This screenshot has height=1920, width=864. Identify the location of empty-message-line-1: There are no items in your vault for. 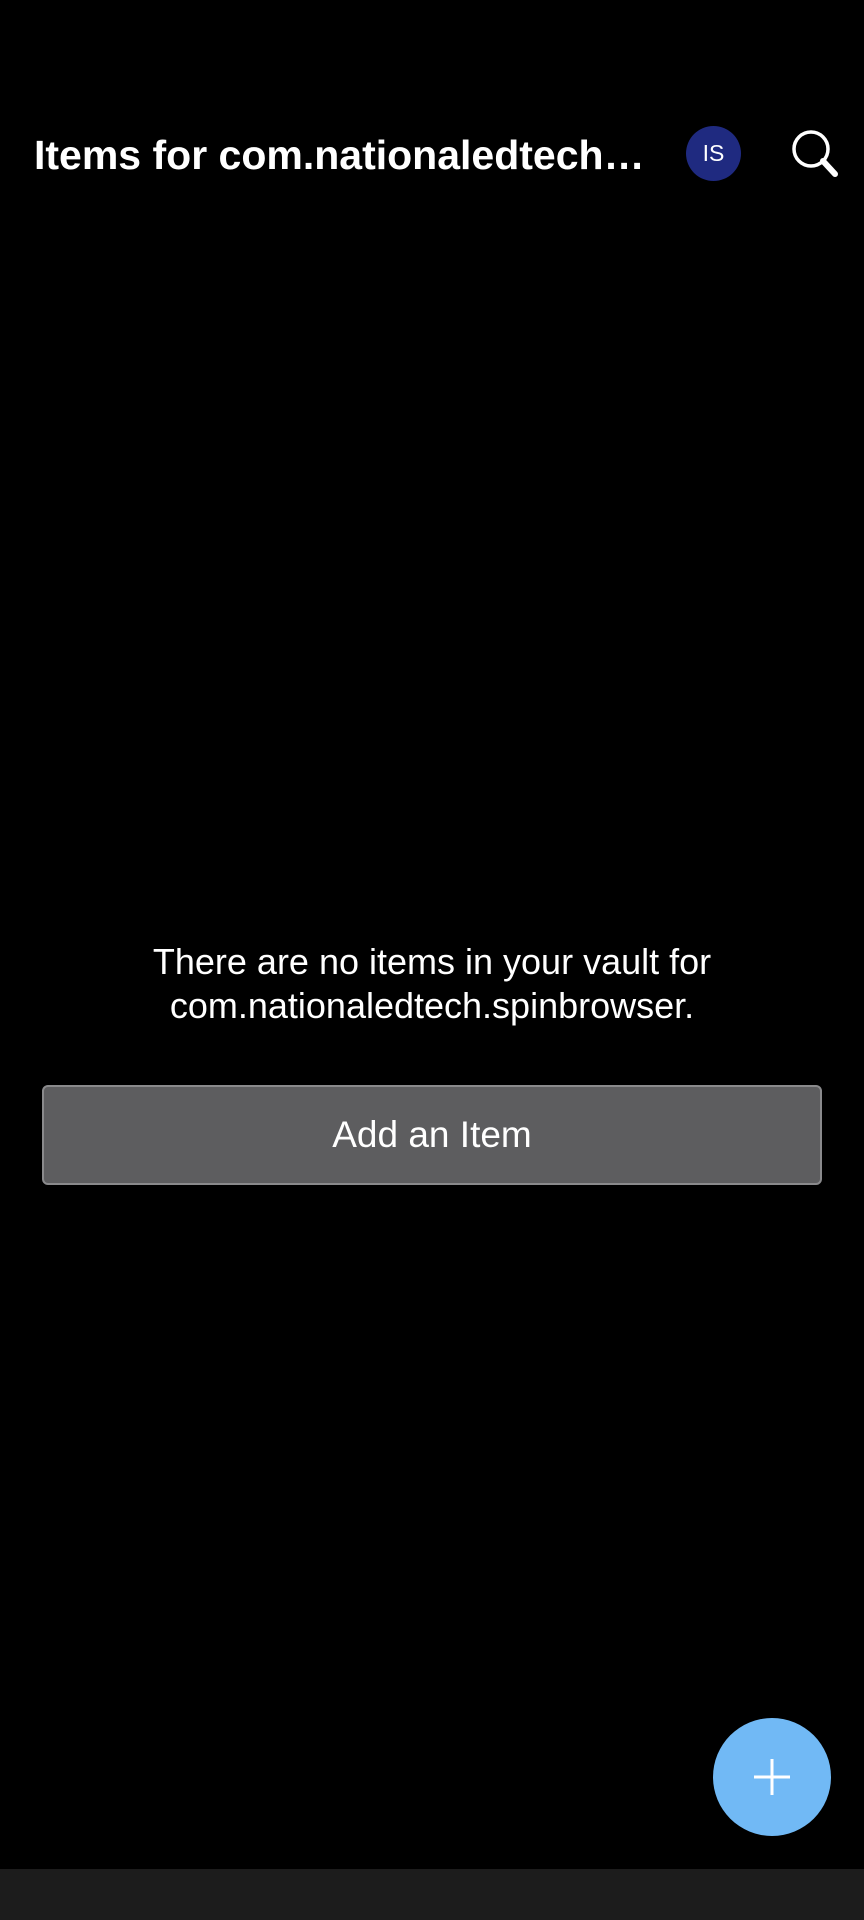
(432, 961).